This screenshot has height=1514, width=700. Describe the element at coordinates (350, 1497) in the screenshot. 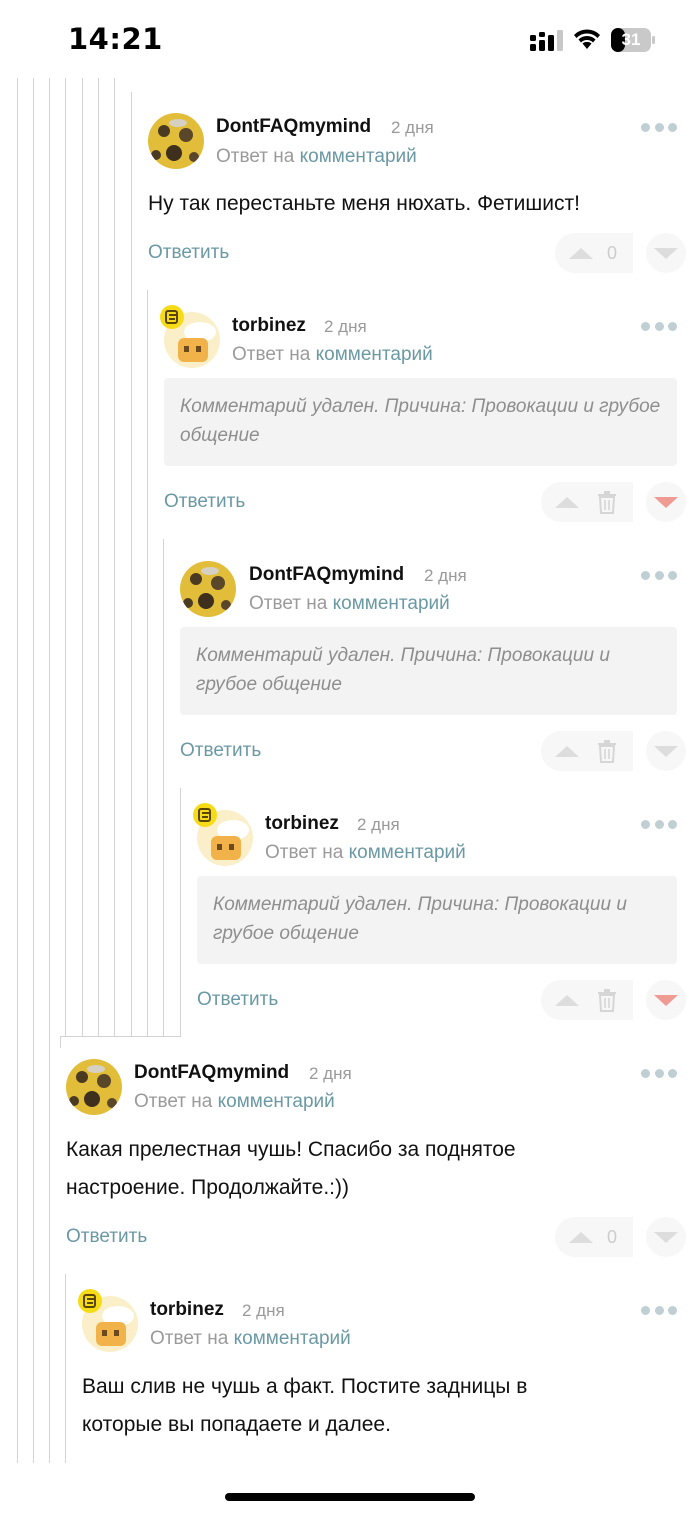

I see `home-indicator` at that location.